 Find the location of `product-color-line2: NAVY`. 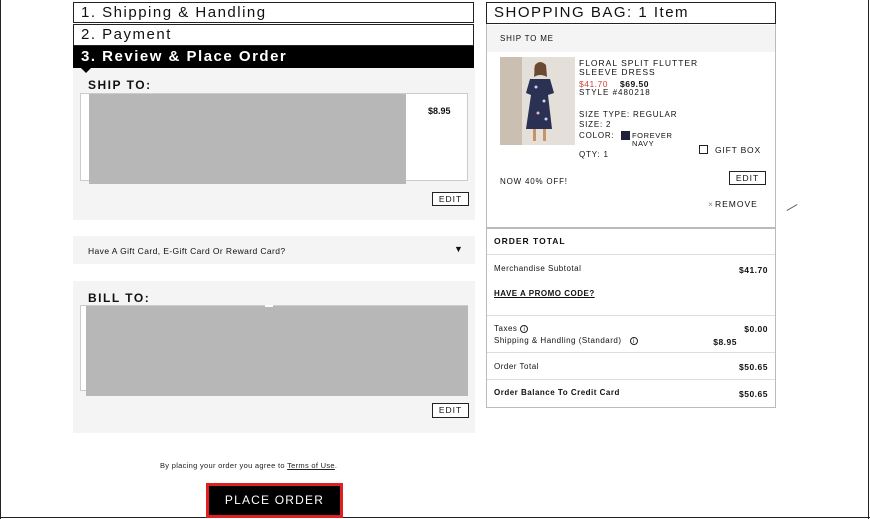

product-color-line2: NAVY is located at coordinates (643, 143).